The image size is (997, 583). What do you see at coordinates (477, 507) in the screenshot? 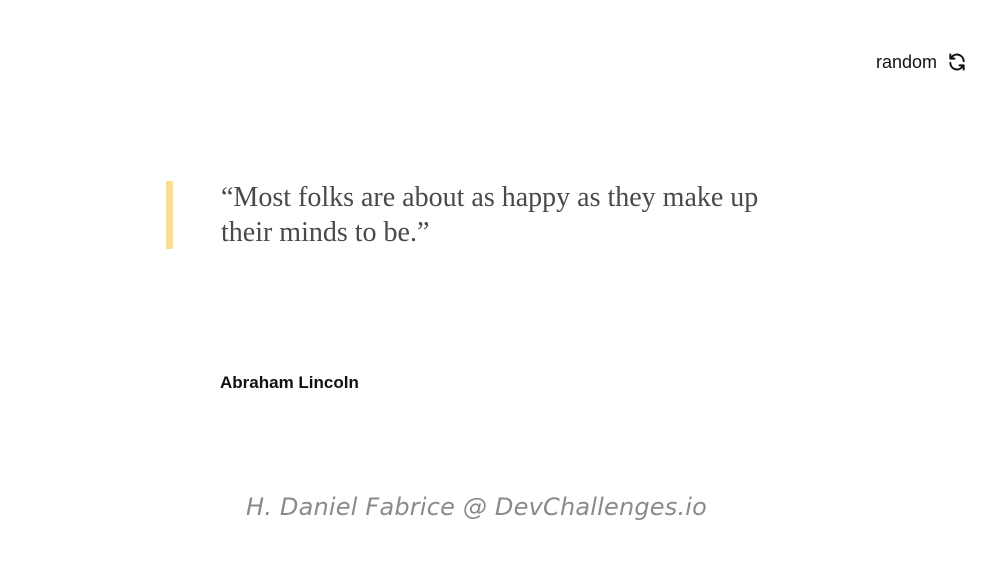
I see `footer-credit: H. Daniel Fabrice @ DevChallenges.io` at bounding box center [477, 507].